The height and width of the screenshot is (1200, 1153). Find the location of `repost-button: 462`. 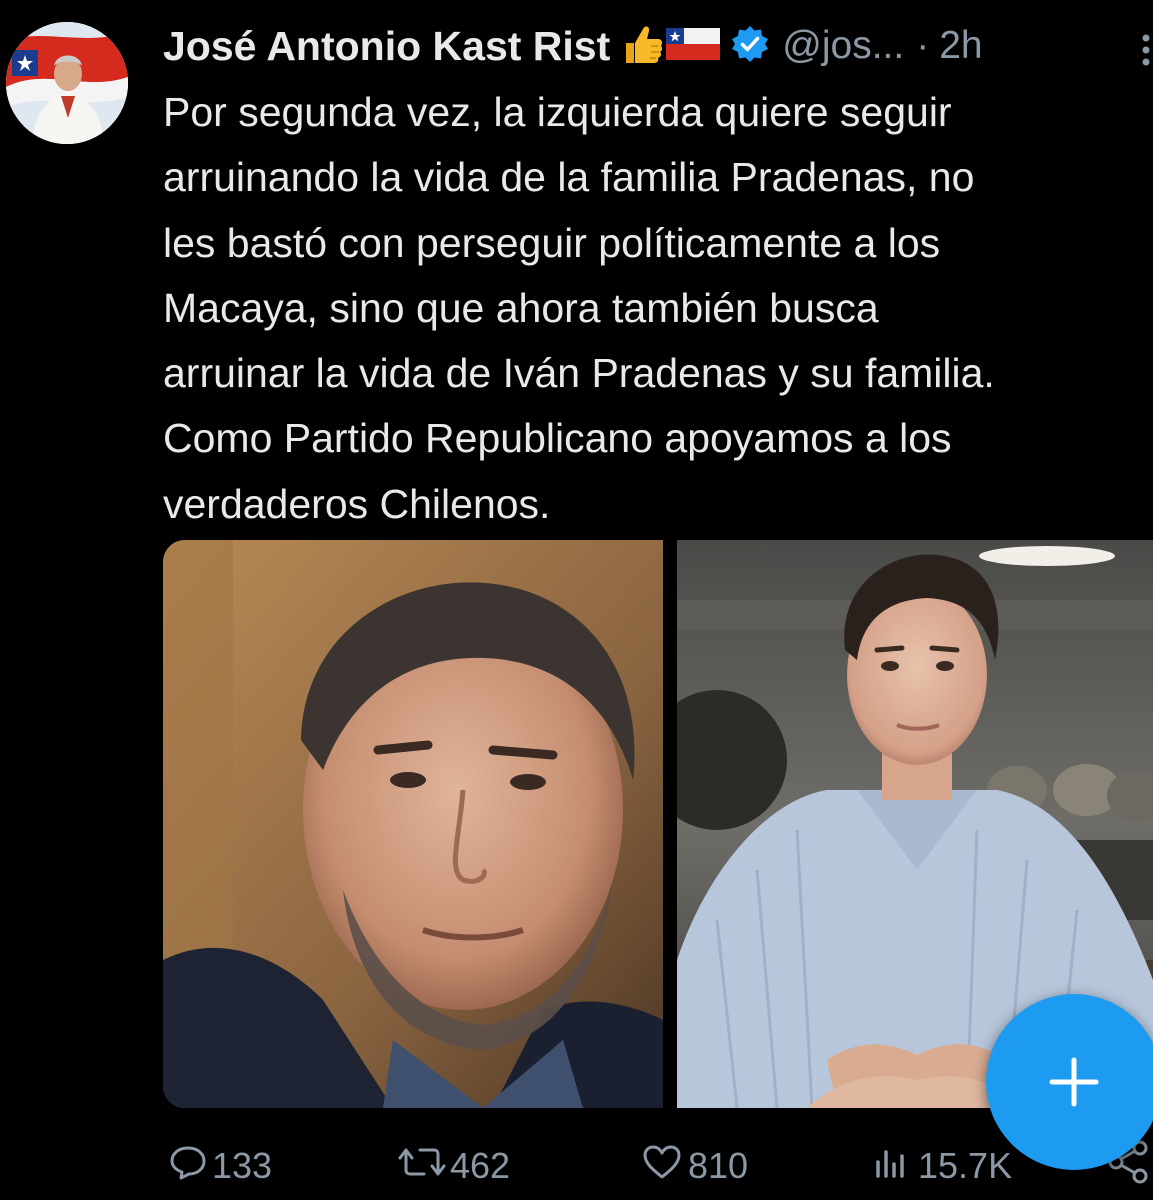

repost-button: 462 is located at coordinates (454, 1166).